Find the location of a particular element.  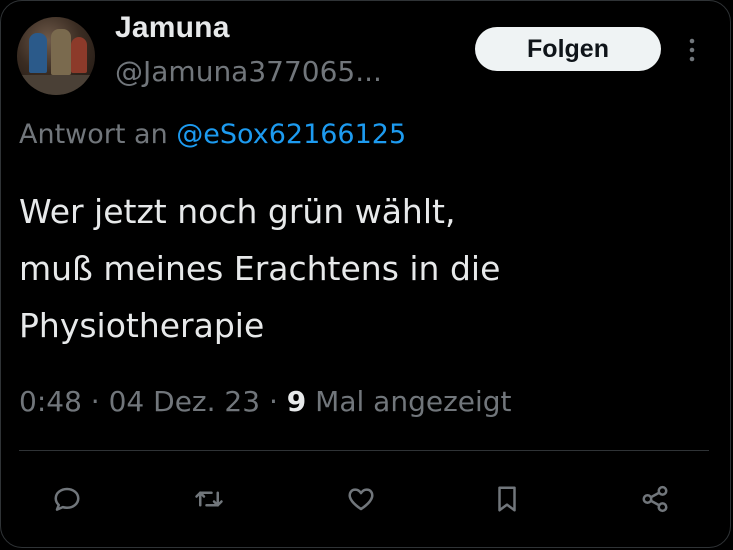

tweet-text-line: Physiotherapie is located at coordinates (142, 325).